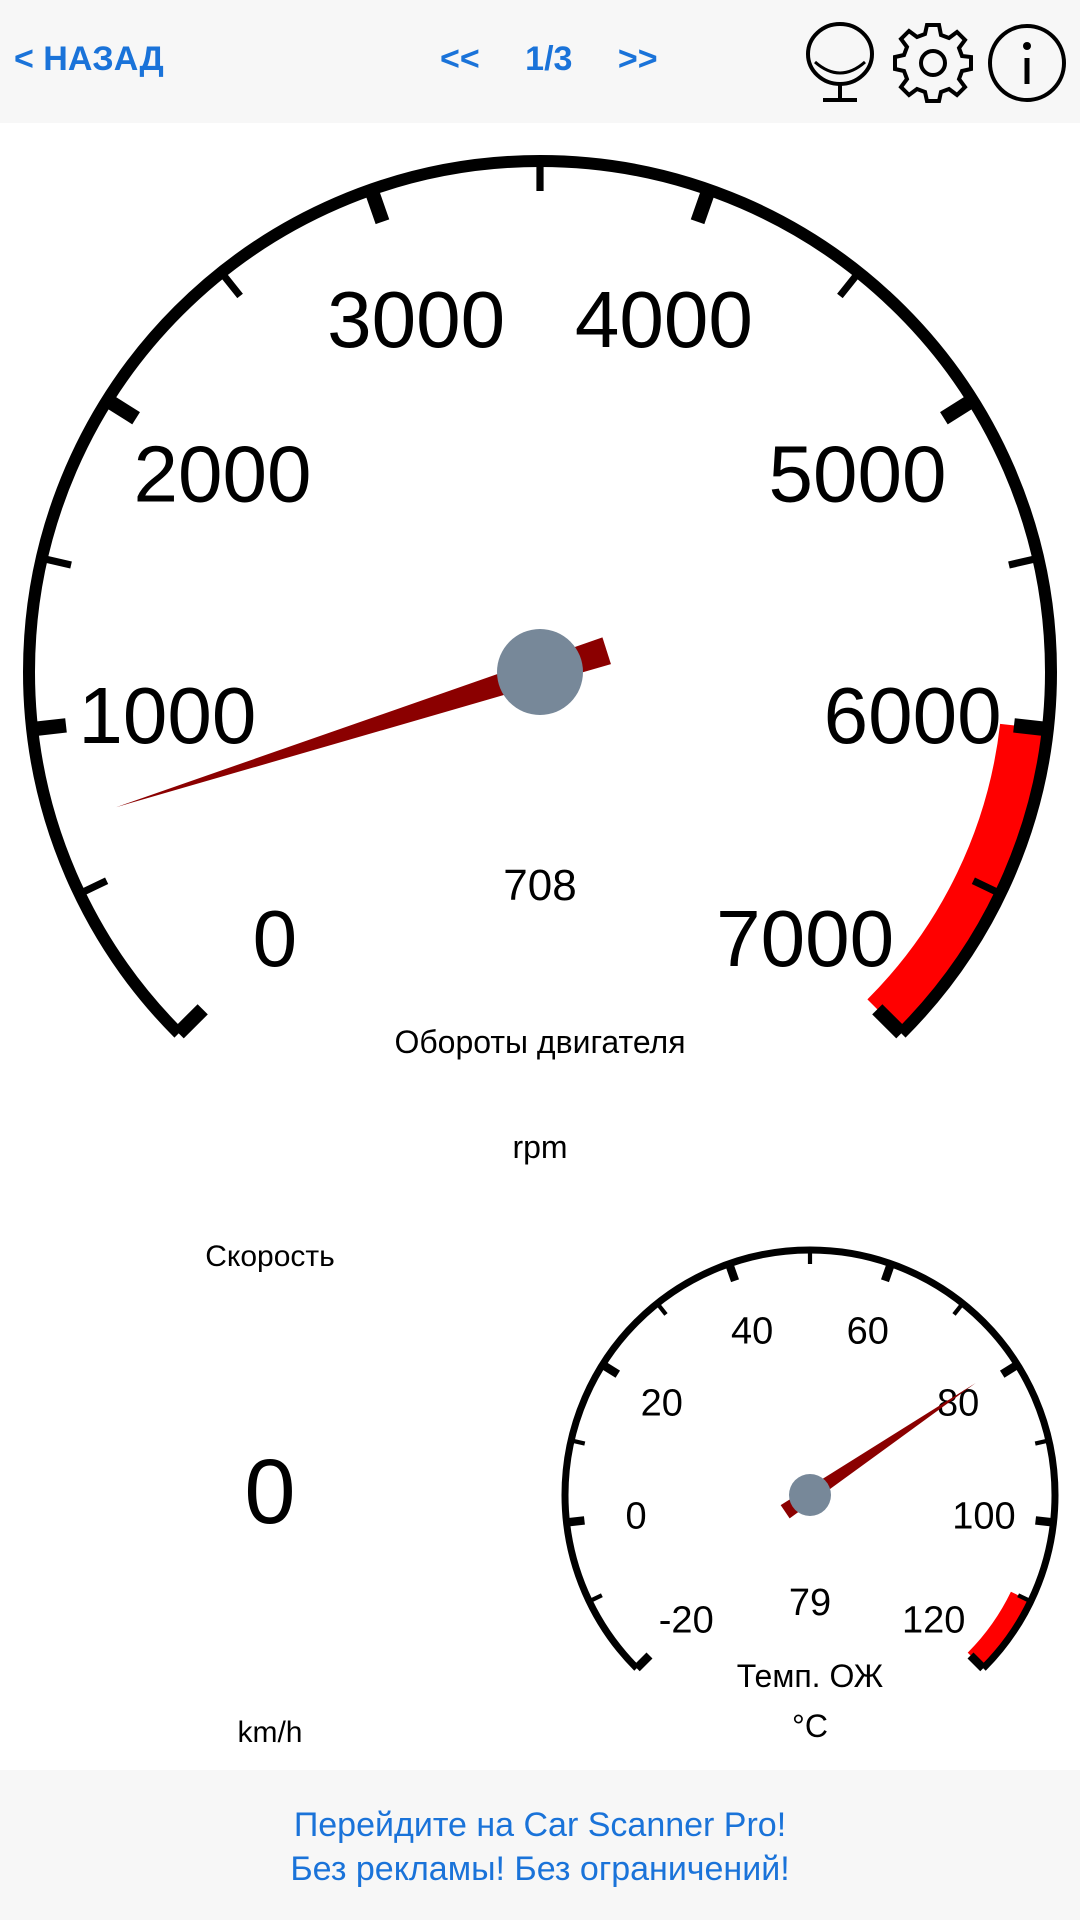 The width and height of the screenshot is (1080, 1920). I want to click on page-indicator: 1/3, so click(549, 59).